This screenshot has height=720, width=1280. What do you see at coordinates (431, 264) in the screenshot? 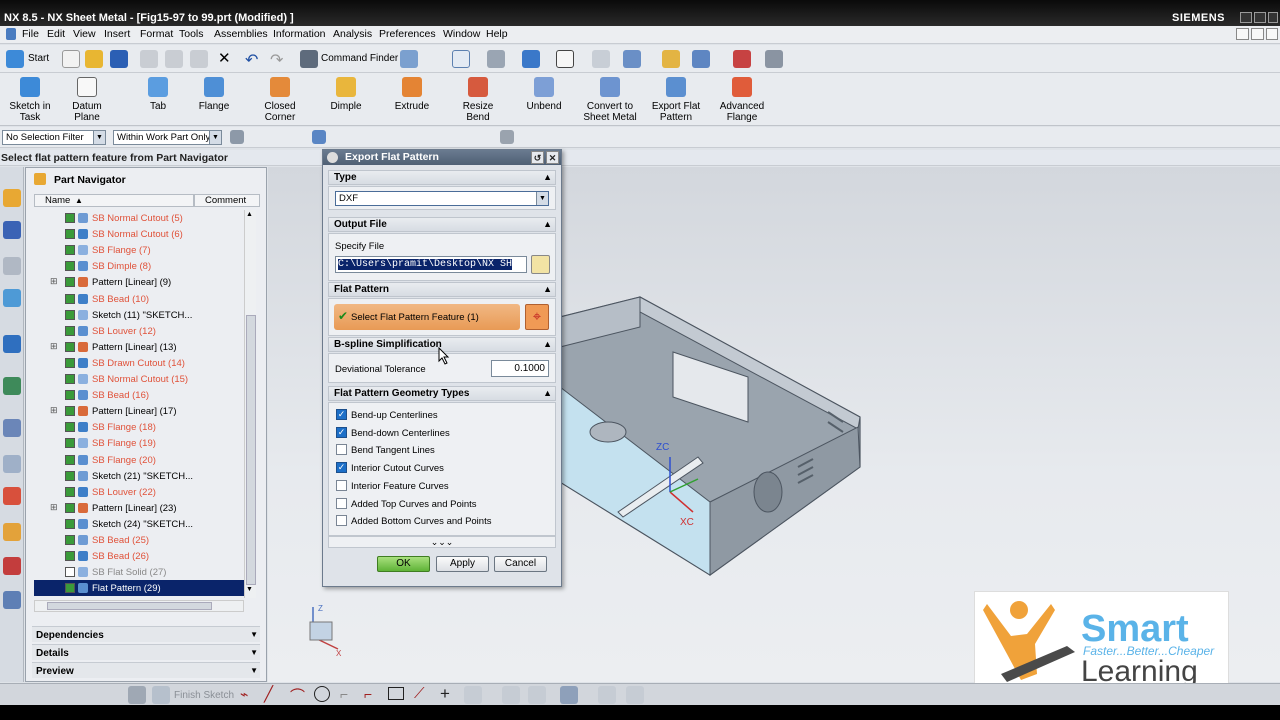
I see `file-path-input: C:\Users\pramit\Desktop\NX SH` at bounding box center [431, 264].